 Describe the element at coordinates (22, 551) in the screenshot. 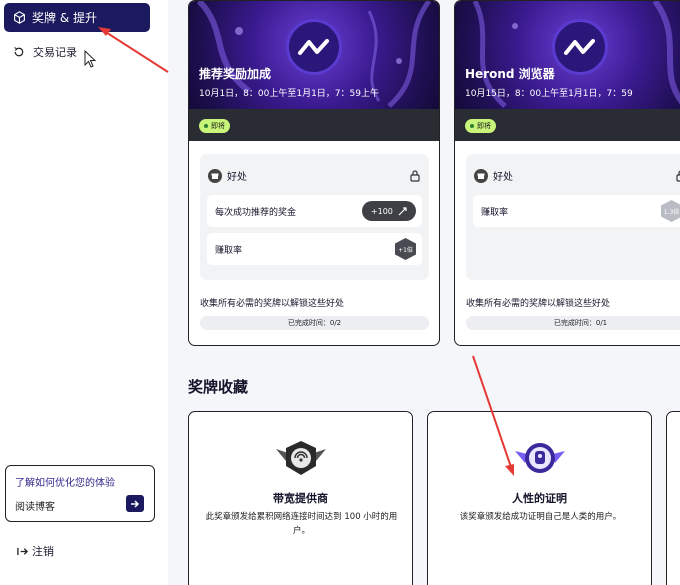

I see `logout-icon` at that location.